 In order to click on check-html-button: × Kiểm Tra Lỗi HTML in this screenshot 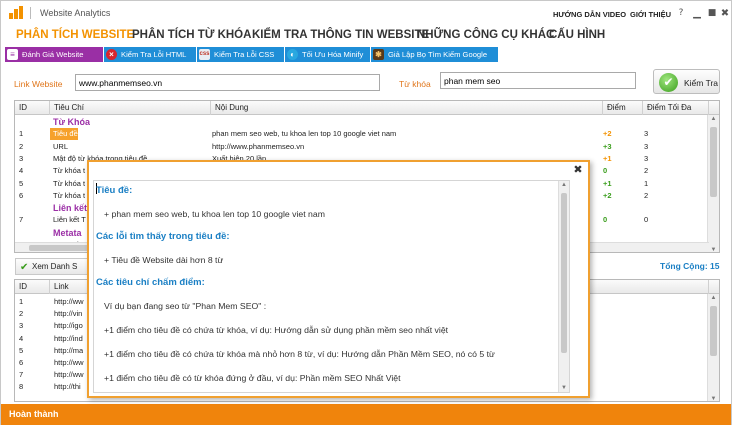, I will do `click(150, 54)`.